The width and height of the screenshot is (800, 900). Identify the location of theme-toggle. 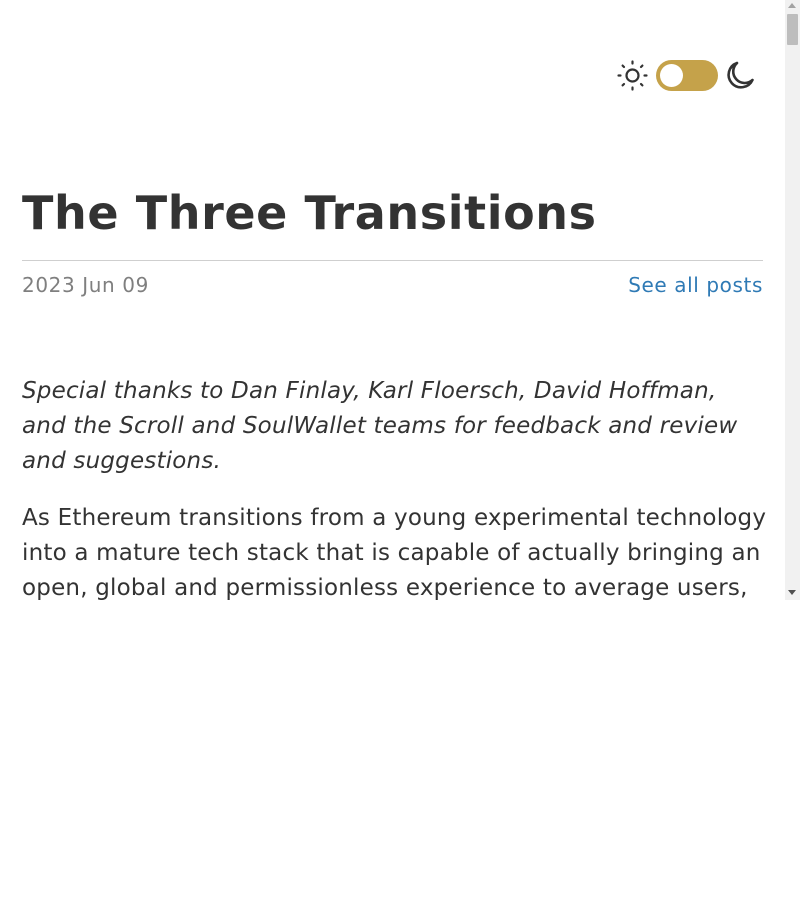
(687, 75).